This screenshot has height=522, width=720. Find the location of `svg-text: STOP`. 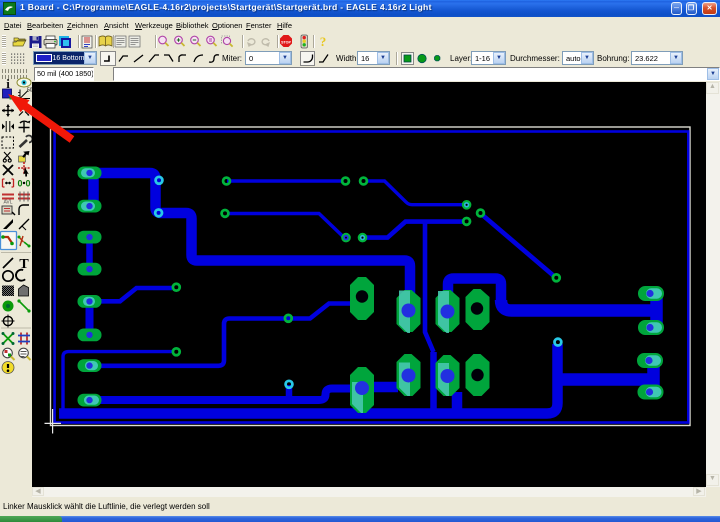

svg-text: STOP is located at coordinates (286, 42).